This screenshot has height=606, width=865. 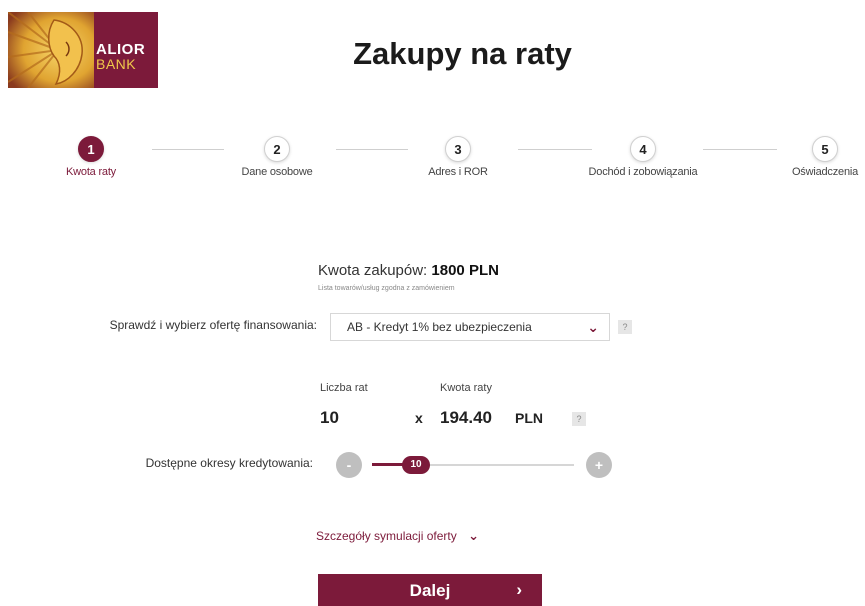 What do you see at coordinates (519, 589) in the screenshot?
I see `chevron-right-icon: ›` at bounding box center [519, 589].